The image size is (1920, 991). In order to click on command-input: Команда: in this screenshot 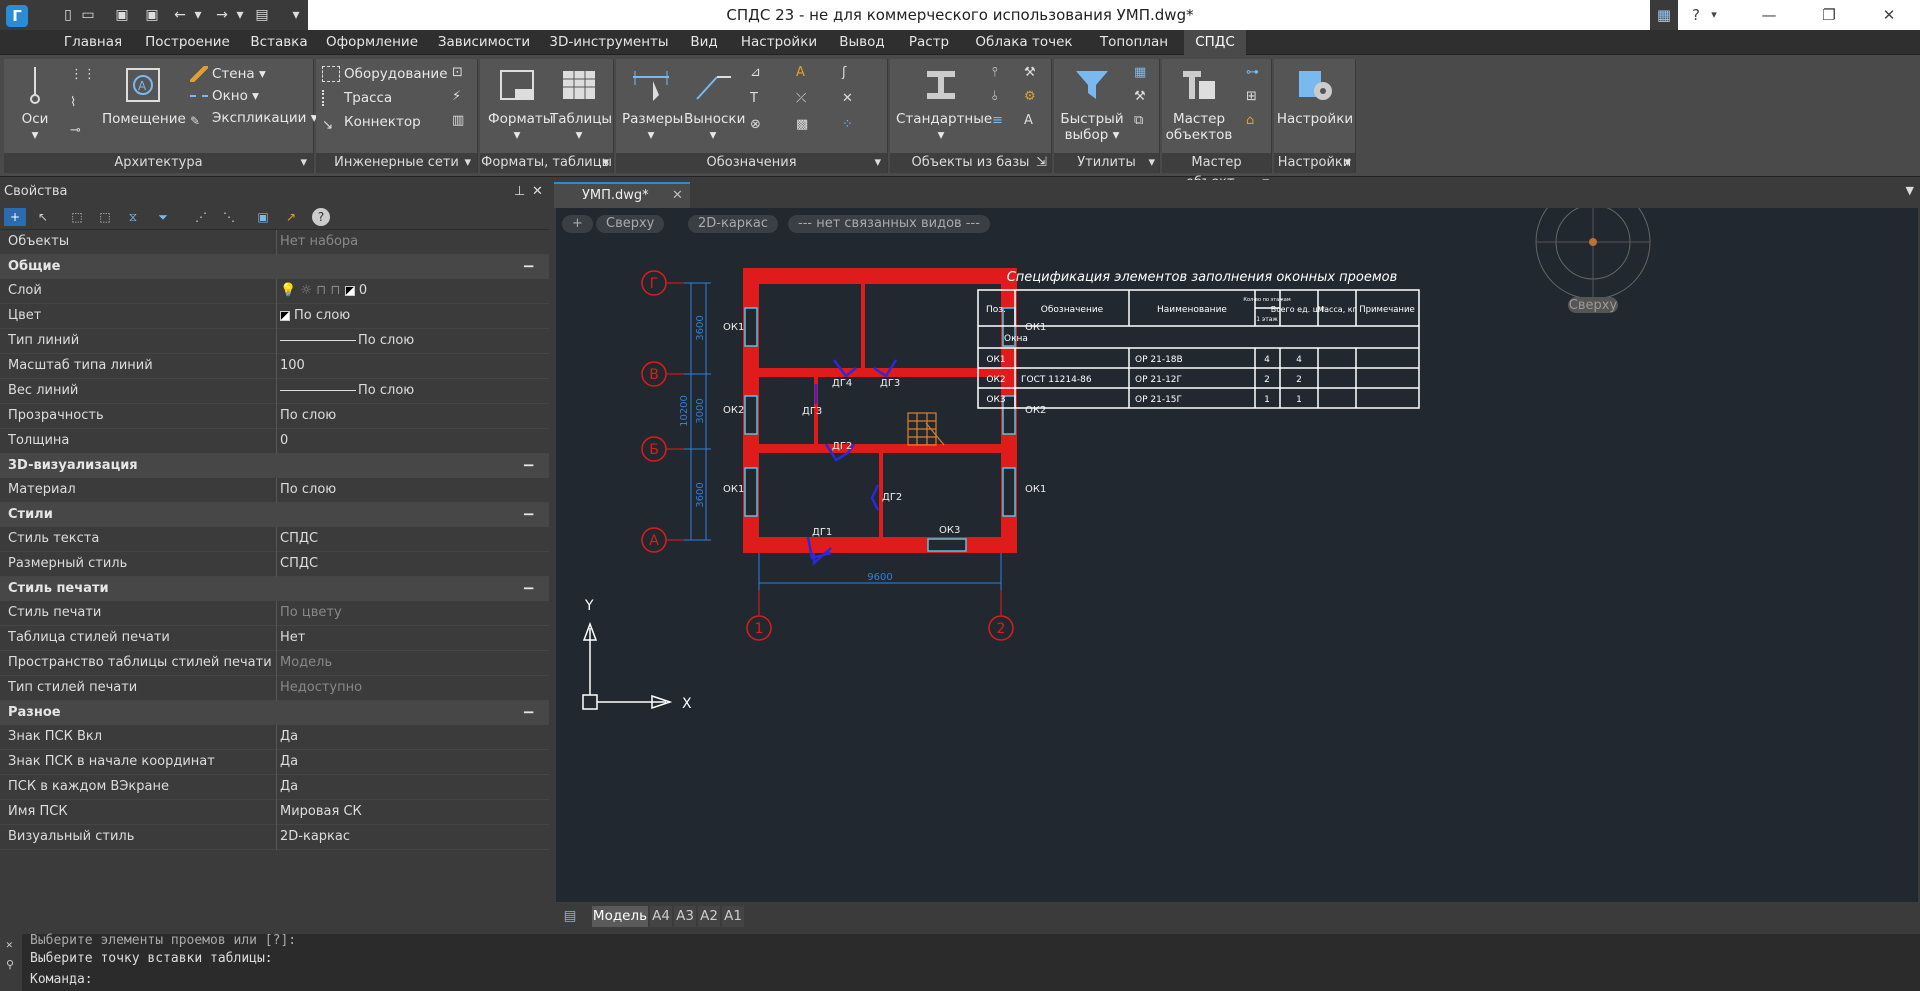, I will do `click(970, 979)`.